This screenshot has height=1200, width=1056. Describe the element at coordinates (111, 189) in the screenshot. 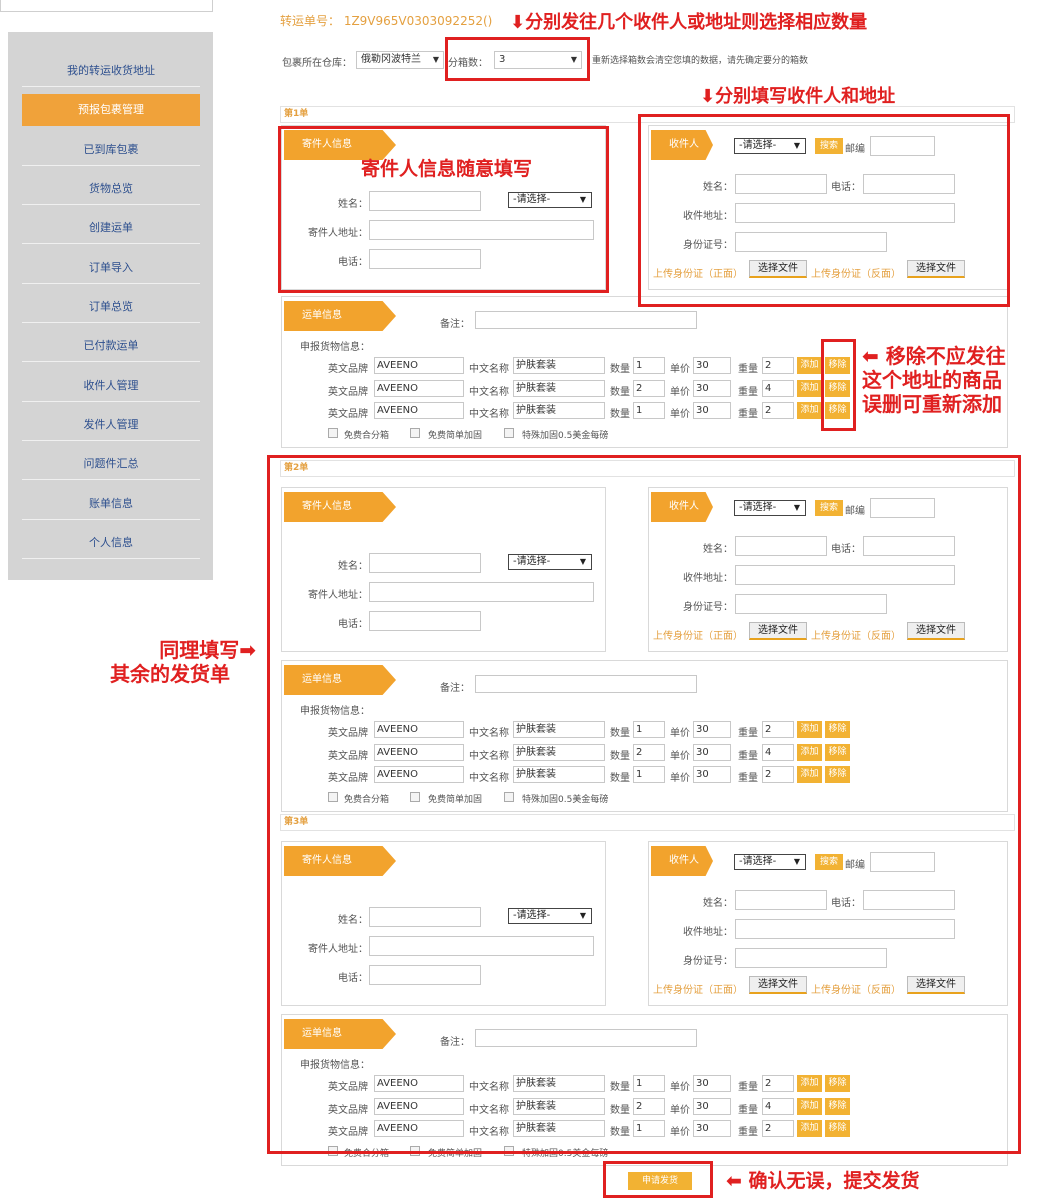

I see `sidebar-item-goods: 货物总览` at that location.